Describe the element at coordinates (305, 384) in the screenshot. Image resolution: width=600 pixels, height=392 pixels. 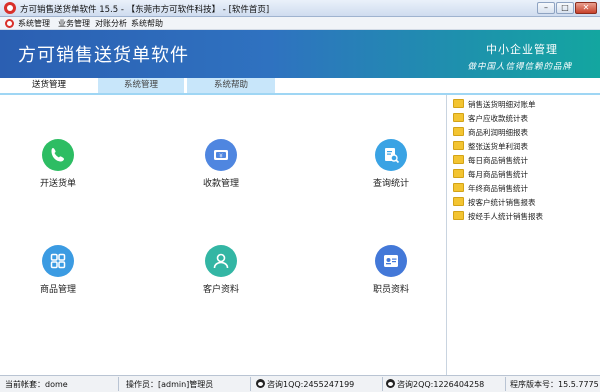
I see `status-qq1: 咨询1QQ:2455247199` at that location.